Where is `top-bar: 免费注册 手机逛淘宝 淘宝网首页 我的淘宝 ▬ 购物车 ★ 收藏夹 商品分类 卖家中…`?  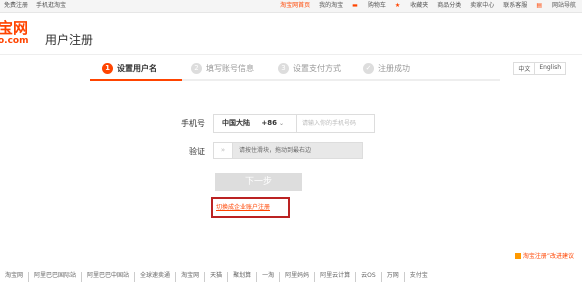 top-bar: 免费注册 手机逛淘宝 淘宝网首页 我的淘宝 ▬ 购物车 ★ 收藏夹 商品分类 卖家中… is located at coordinates (291, 6).